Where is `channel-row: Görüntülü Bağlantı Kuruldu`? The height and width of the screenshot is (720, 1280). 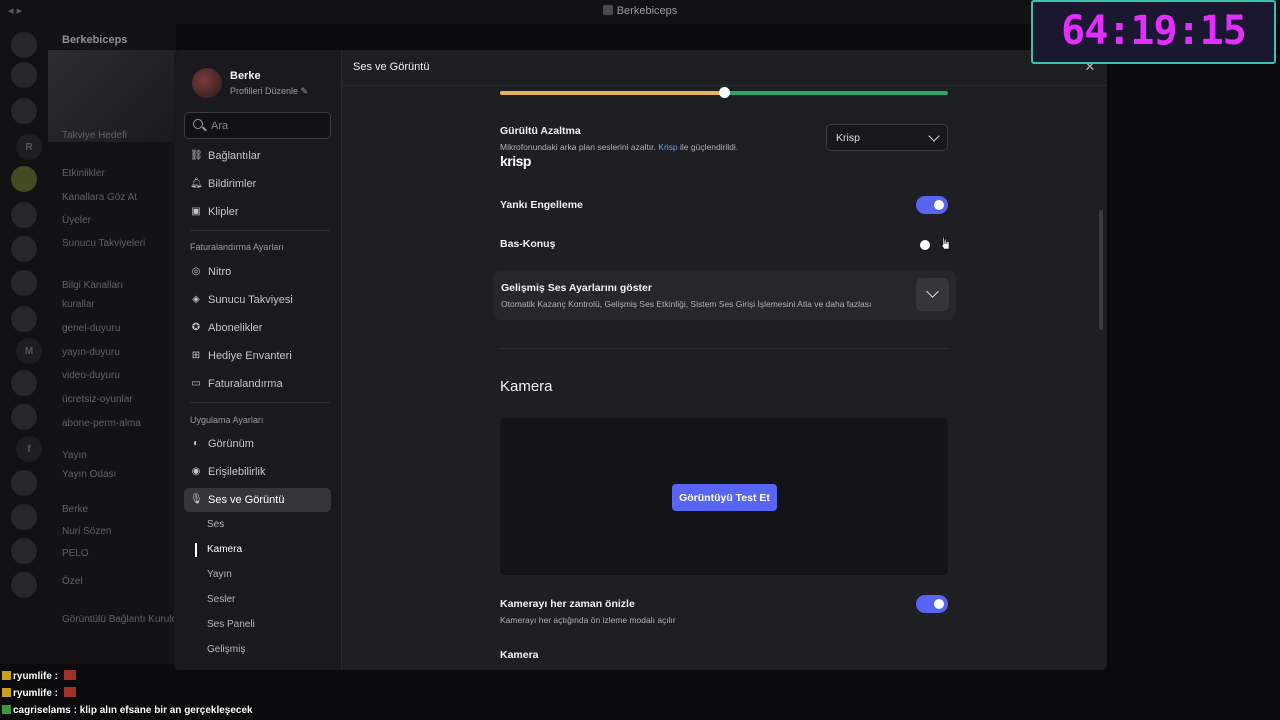 channel-row: Görüntülü Bağlantı Kuruldu is located at coordinates (122, 619).